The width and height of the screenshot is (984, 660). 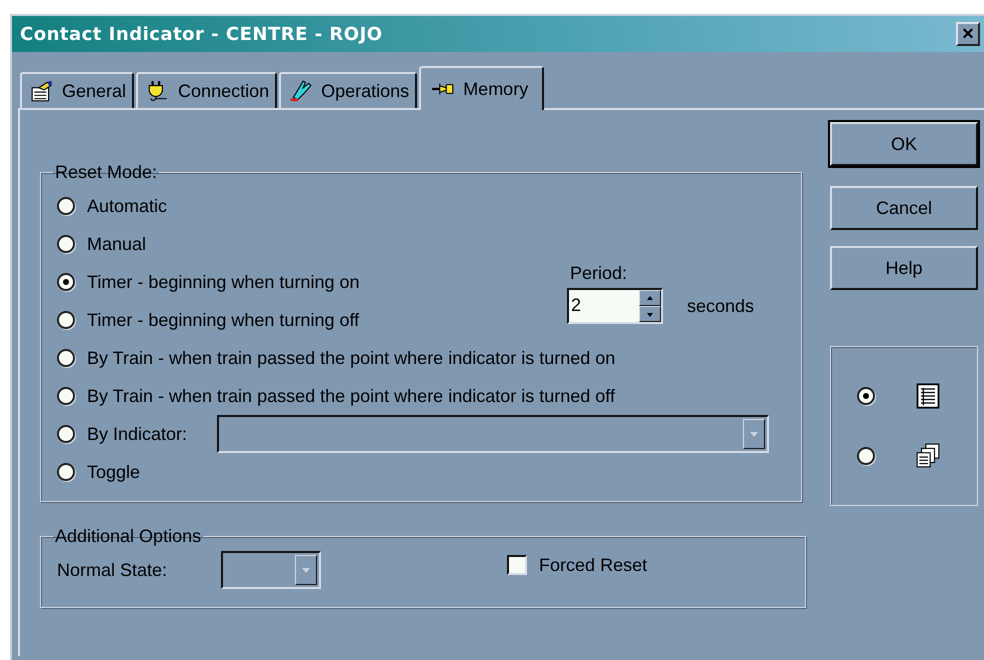 I want to click on tab: General, so click(x=77, y=90).